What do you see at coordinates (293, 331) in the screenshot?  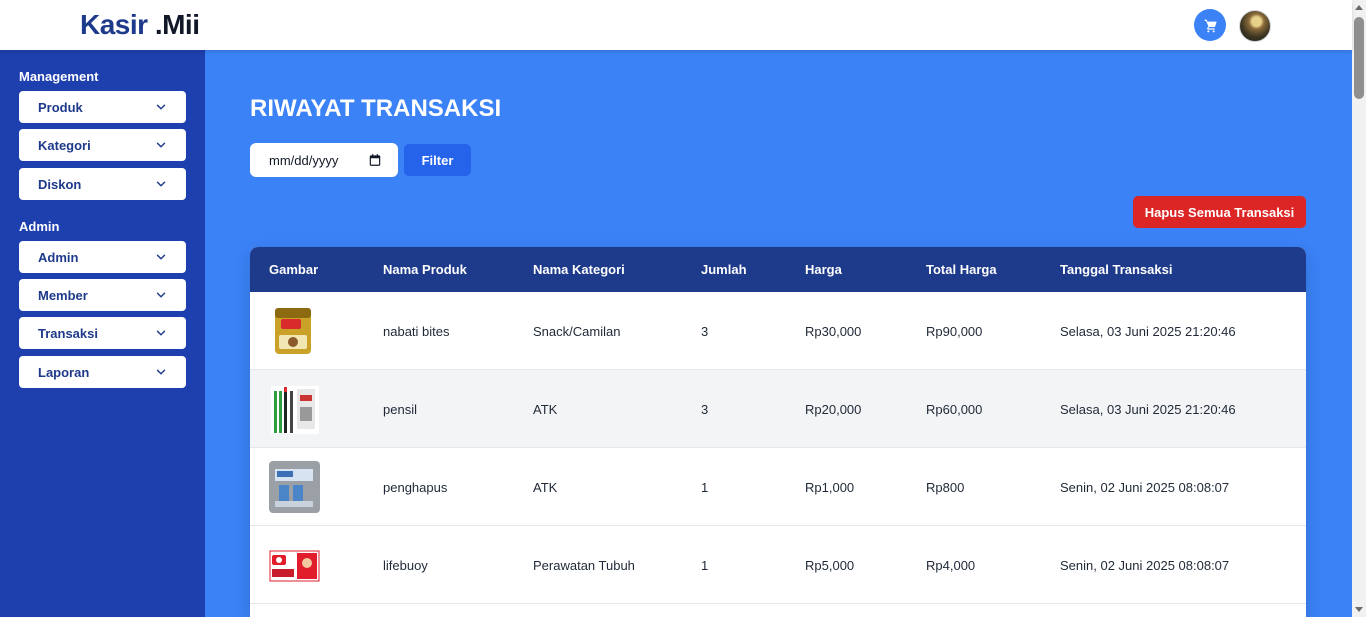 I see `nabati-bites-product-image` at bounding box center [293, 331].